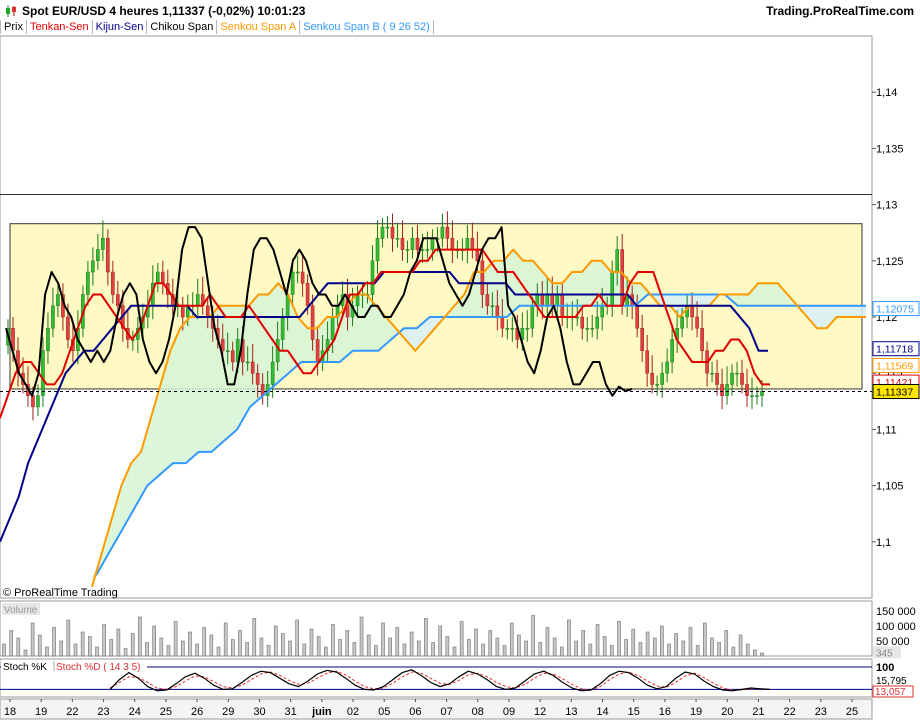 This screenshot has width=920, height=720. Describe the element at coordinates (885, 668) in the screenshot. I see `stoch-tick-label: 100` at that location.